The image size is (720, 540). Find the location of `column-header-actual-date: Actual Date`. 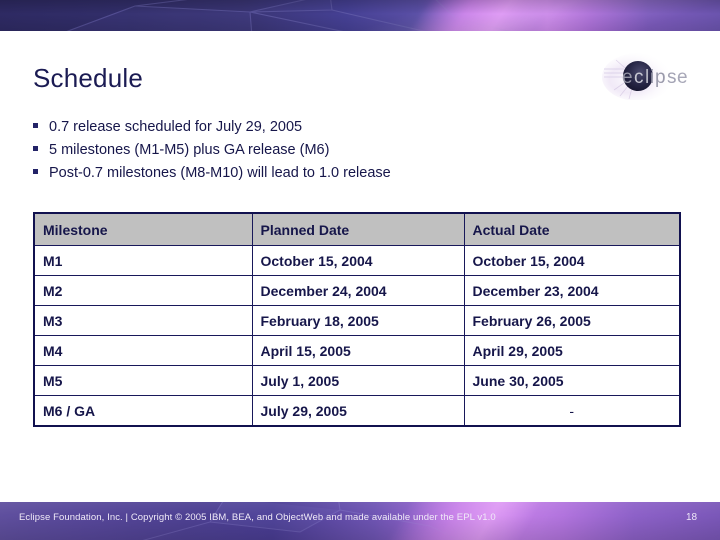

column-header-actual-date: Actual Date is located at coordinates (572, 229).